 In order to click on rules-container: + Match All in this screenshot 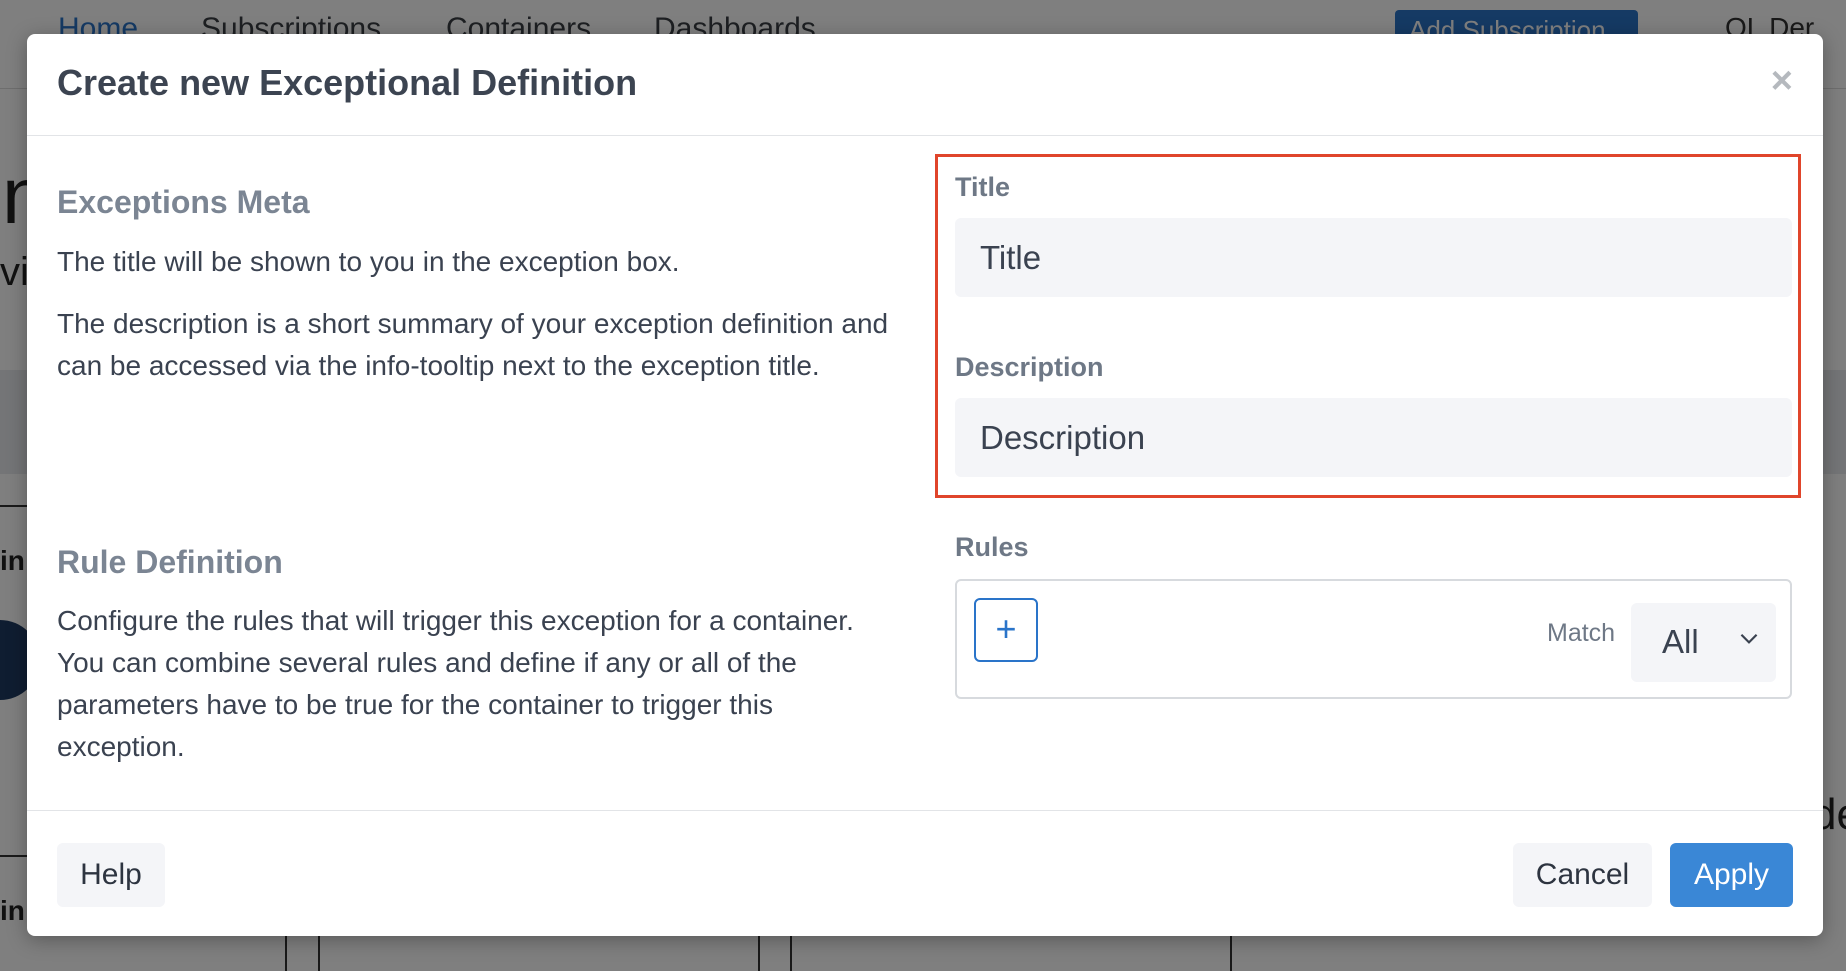, I will do `click(1373, 639)`.